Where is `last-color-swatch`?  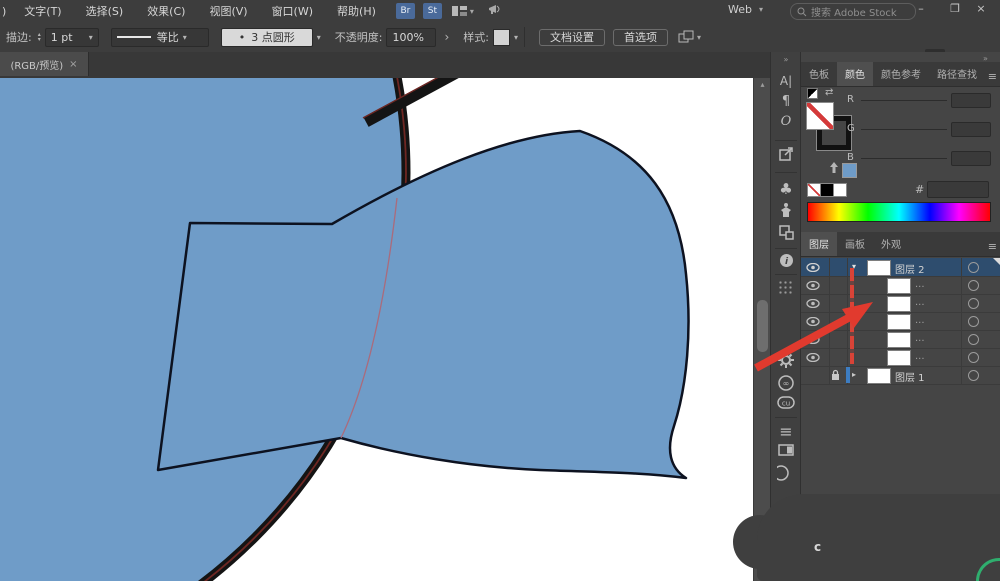 last-color-swatch is located at coordinates (849, 170).